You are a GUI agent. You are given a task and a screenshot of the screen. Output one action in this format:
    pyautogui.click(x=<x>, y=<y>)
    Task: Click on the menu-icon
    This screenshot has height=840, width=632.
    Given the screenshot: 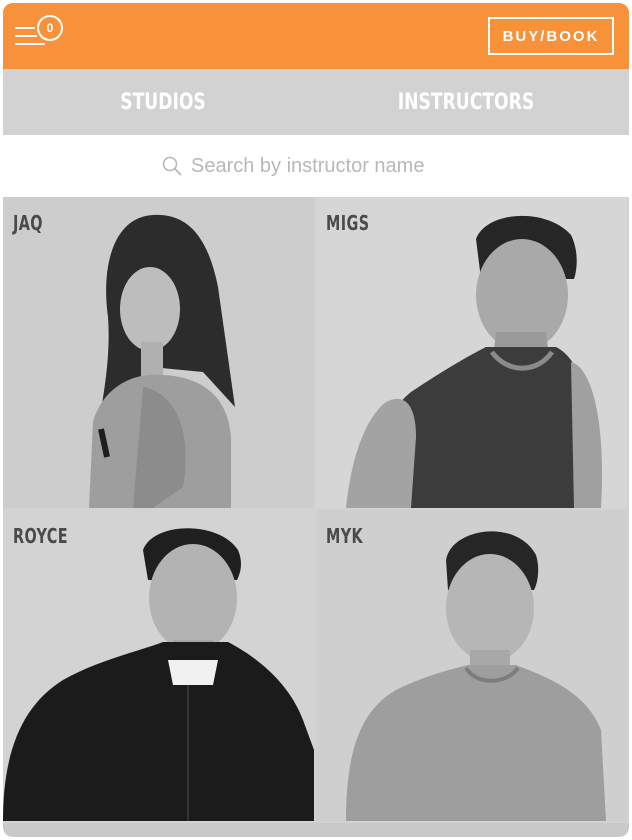 What is the action you would take?
    pyautogui.click(x=25, y=28)
    